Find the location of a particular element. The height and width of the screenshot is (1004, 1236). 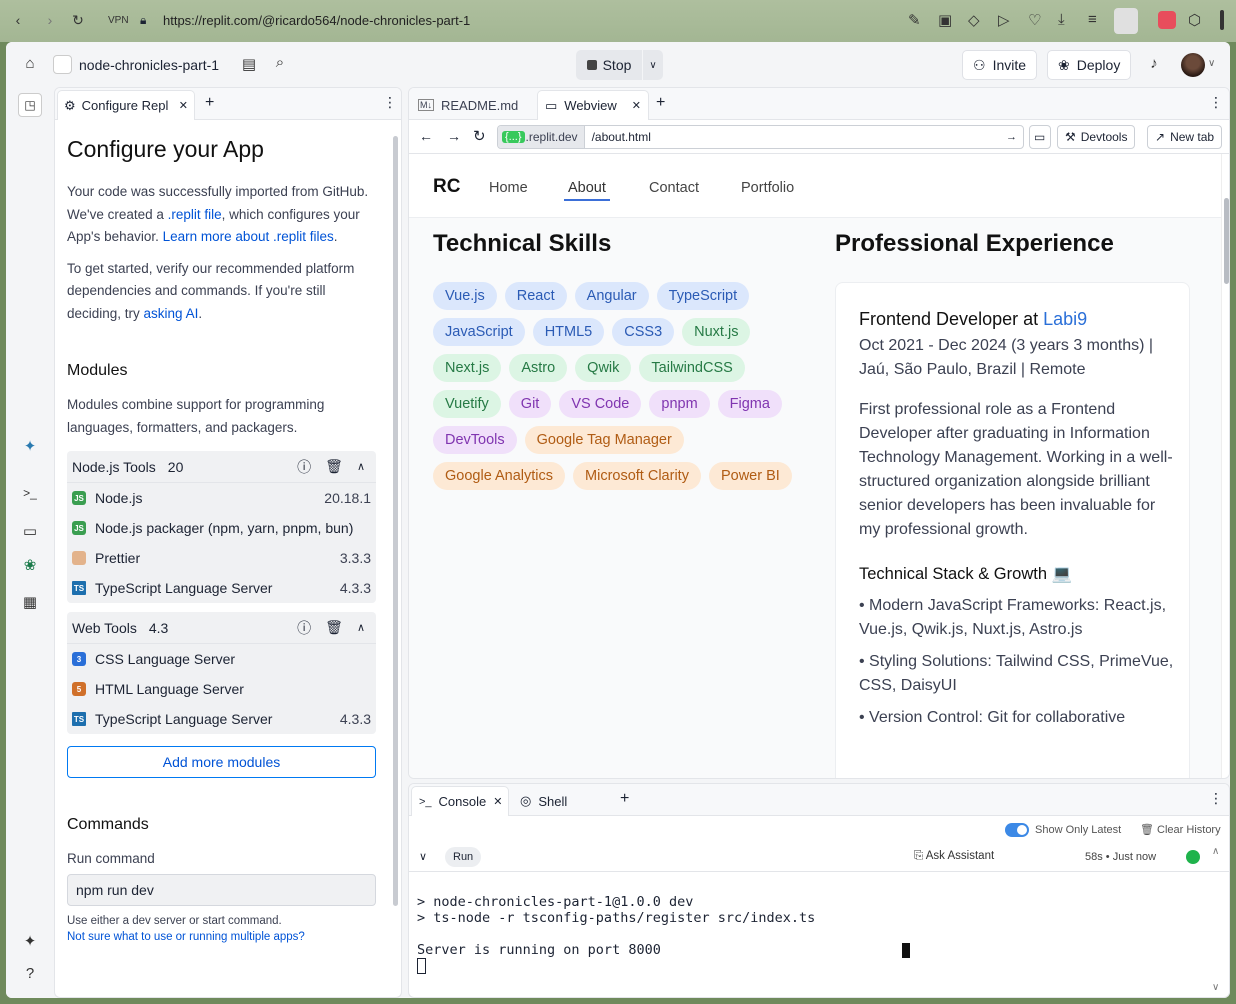

asking-ai-link: asking AI is located at coordinates (171, 313).